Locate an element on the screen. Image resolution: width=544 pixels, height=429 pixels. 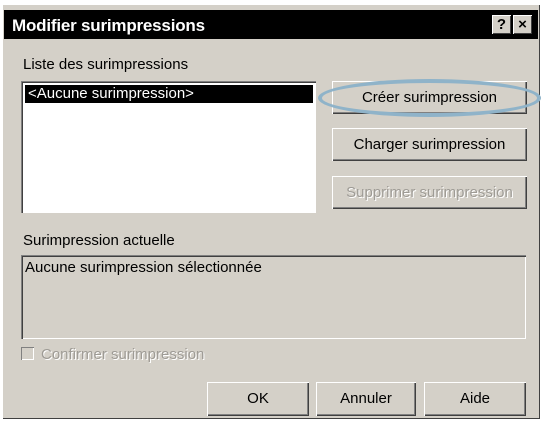
close-button: × is located at coordinates (522, 24).